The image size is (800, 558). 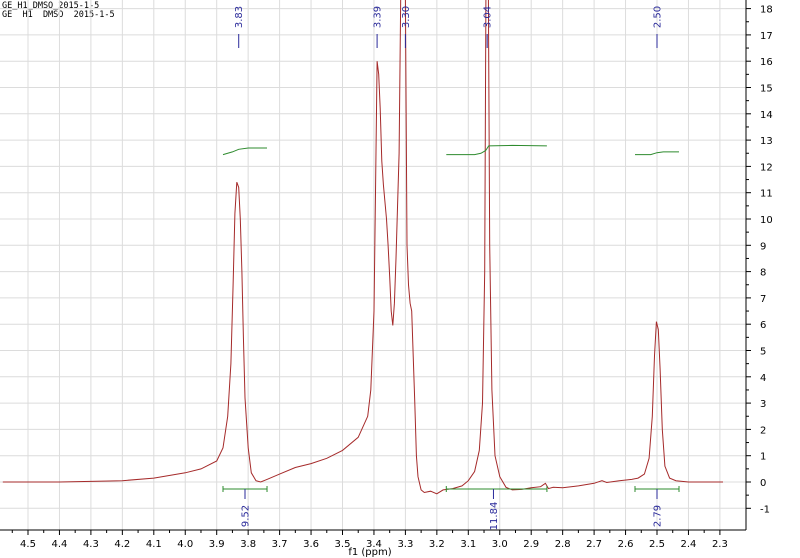 I want to click on y-tick-label: 15, so click(x=766, y=89).